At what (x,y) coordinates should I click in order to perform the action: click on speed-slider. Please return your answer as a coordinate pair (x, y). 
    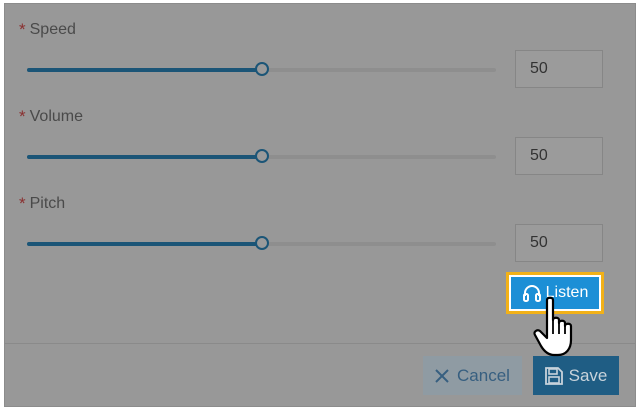
    Looking at the image, I should click on (261, 69).